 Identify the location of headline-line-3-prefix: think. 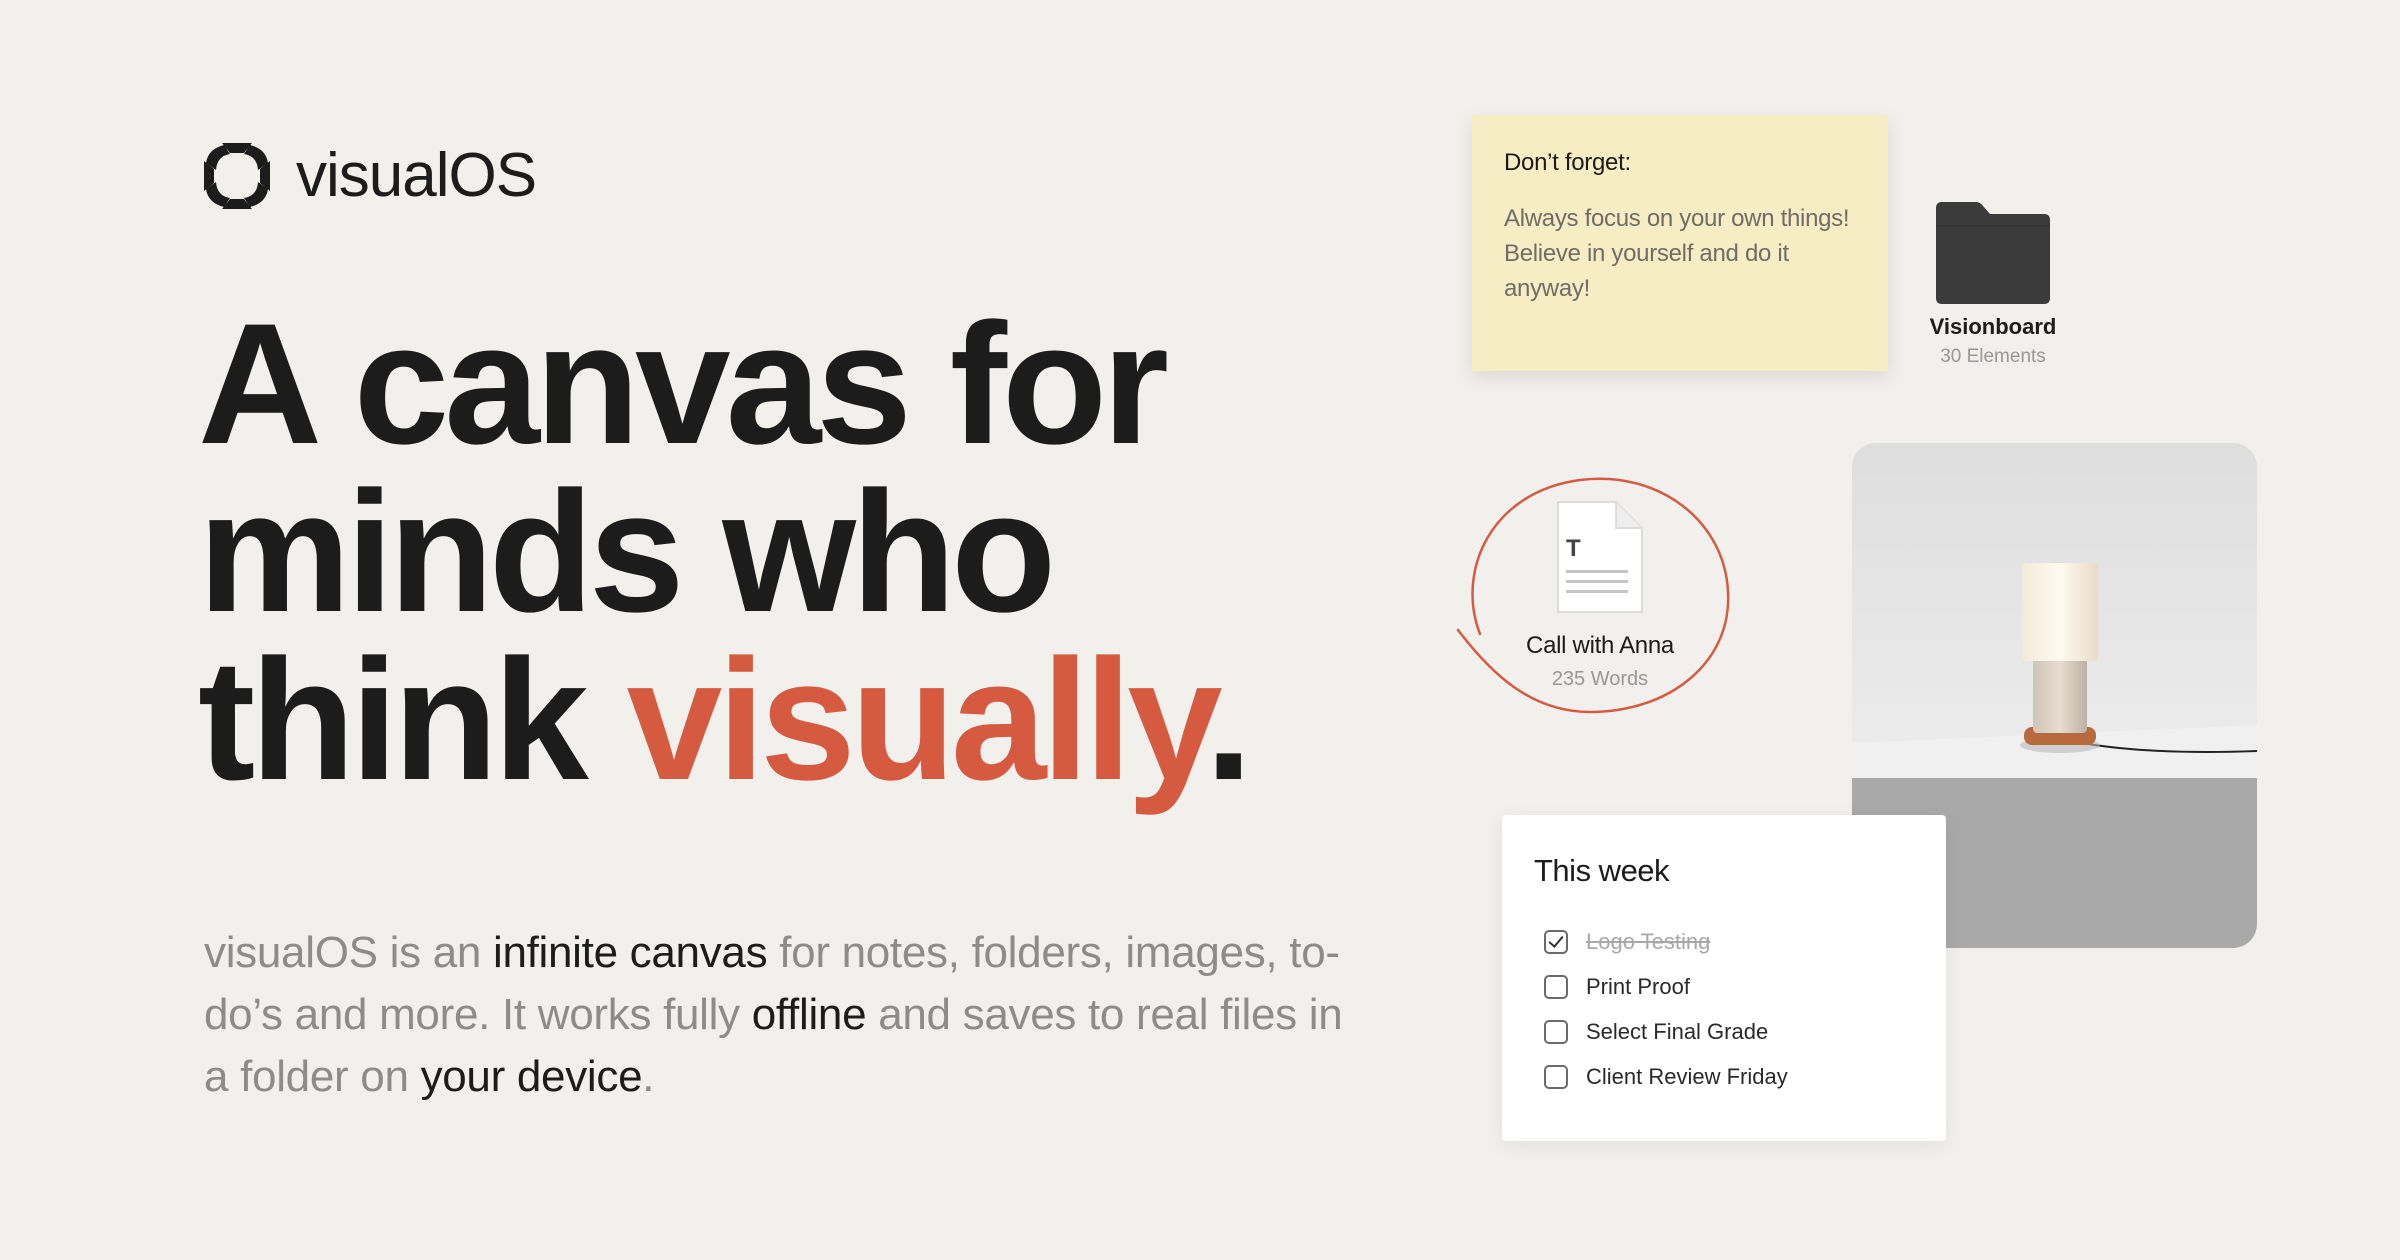
(412, 720).